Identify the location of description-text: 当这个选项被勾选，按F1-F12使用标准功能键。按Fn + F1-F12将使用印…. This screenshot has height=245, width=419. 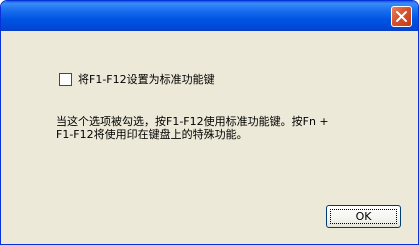
(216, 128).